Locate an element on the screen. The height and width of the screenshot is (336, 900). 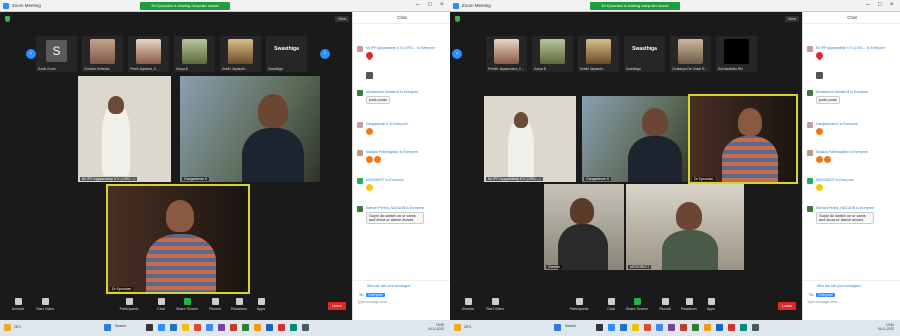
chat-sender: Mohammed Suhaib M to Everyone is located at coordinates (842, 92).